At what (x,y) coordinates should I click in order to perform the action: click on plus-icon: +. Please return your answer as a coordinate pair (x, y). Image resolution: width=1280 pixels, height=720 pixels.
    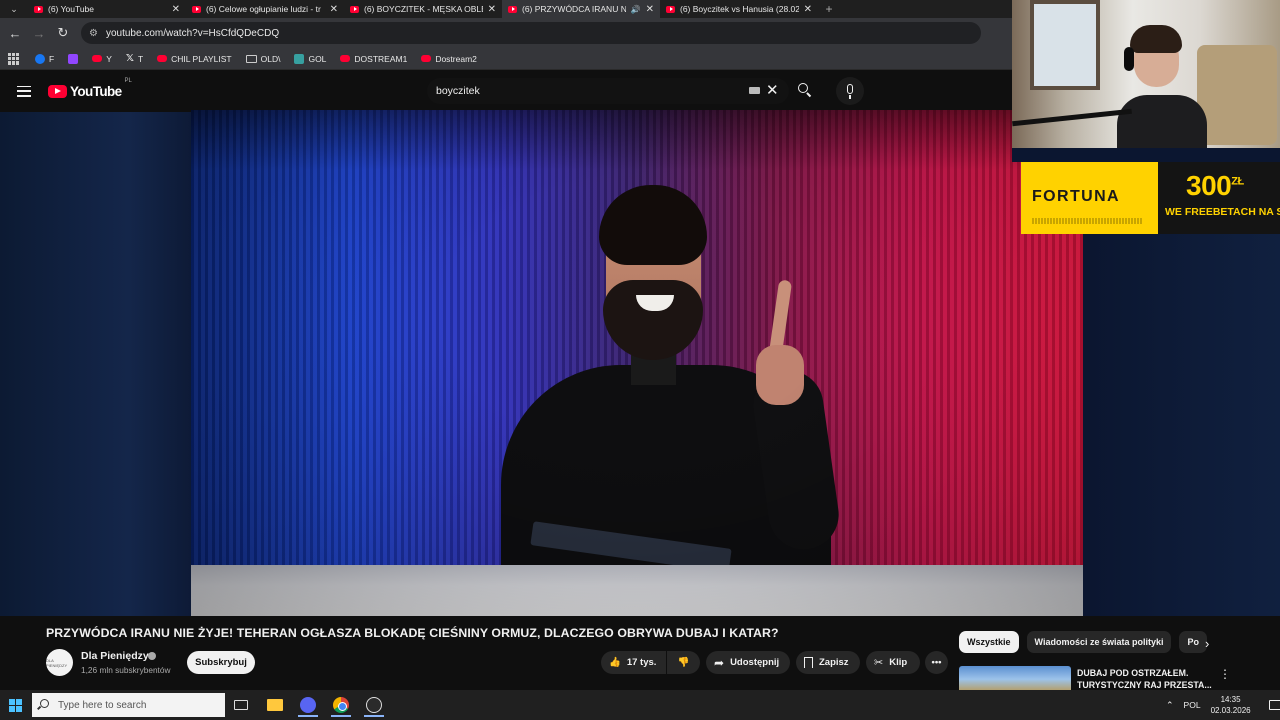
    Looking at the image, I should click on (829, 9).